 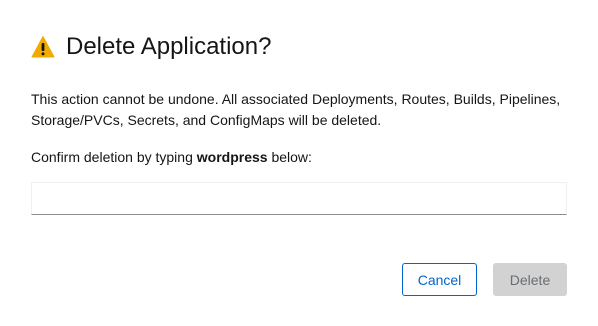 I want to click on warning-triangle-icon, so click(x=43, y=47).